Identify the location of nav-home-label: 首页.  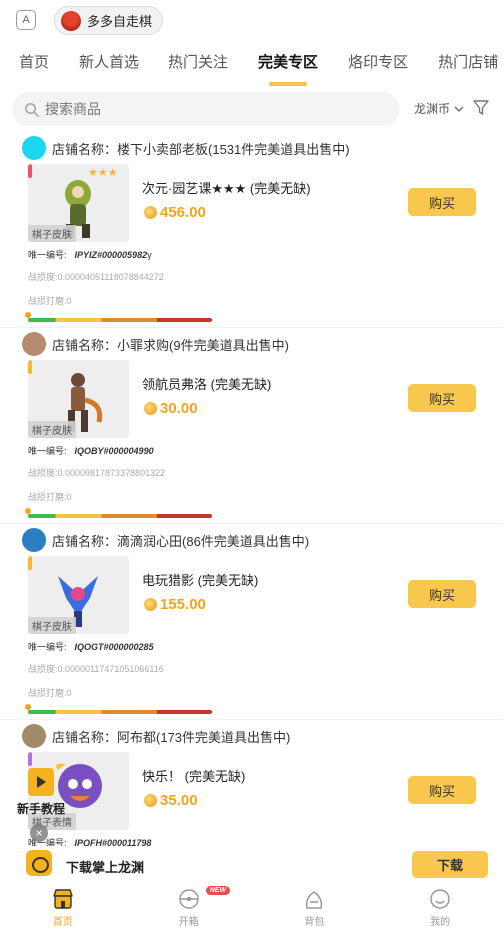
(62, 922).